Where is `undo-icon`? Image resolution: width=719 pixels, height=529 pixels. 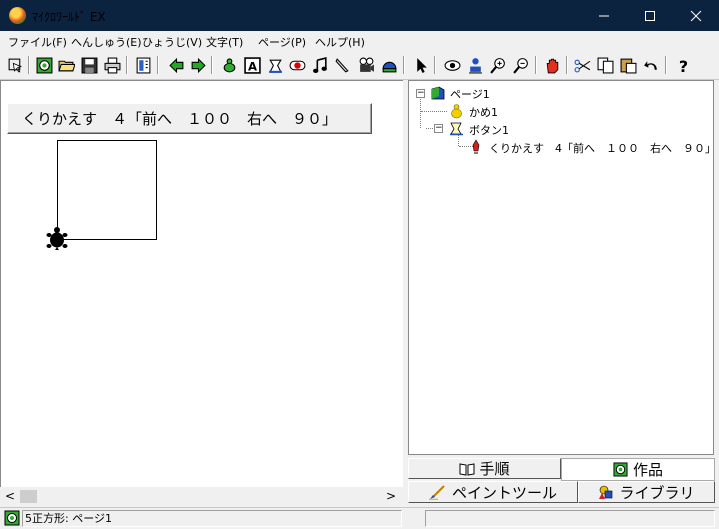
undo-icon is located at coordinates (650, 65).